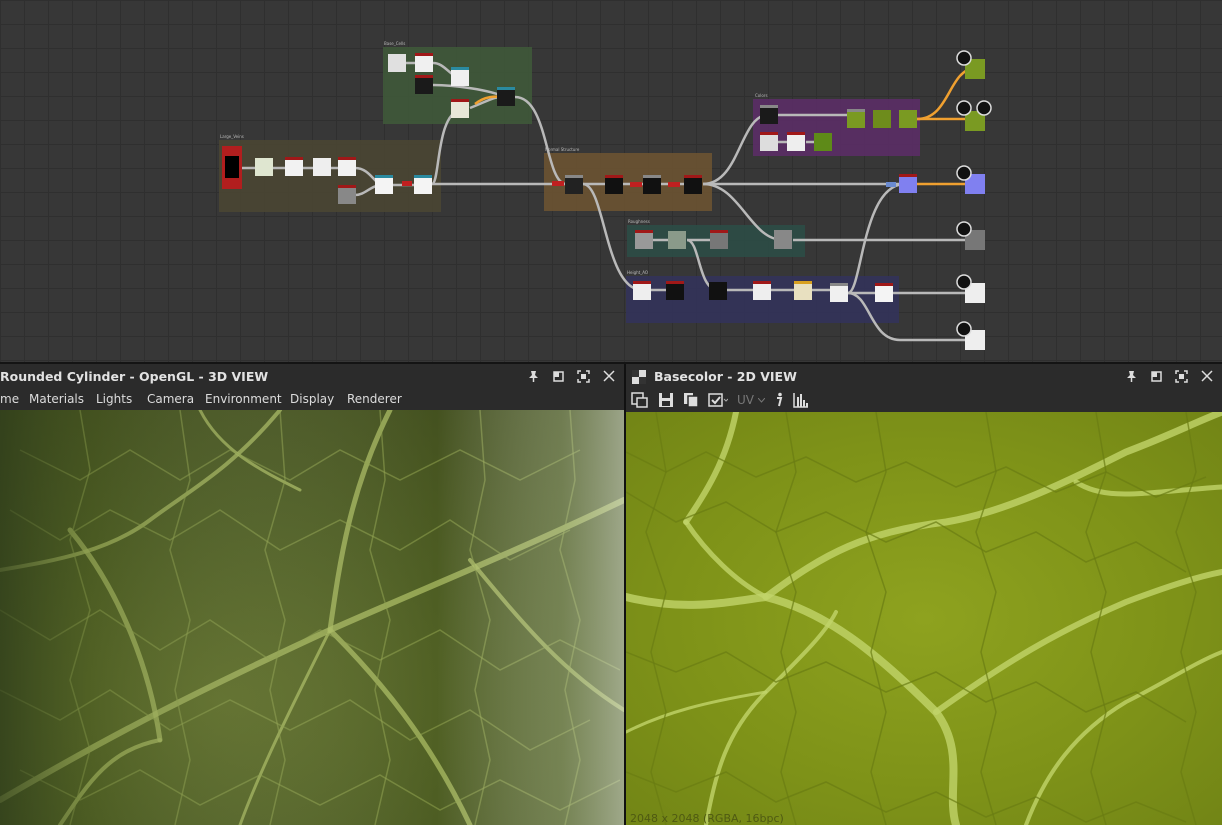 Image resolution: width=1222 pixels, height=825 pixels. What do you see at coordinates (394, 43) in the screenshot?
I see `frame-title-base-cells: Base_Cells` at bounding box center [394, 43].